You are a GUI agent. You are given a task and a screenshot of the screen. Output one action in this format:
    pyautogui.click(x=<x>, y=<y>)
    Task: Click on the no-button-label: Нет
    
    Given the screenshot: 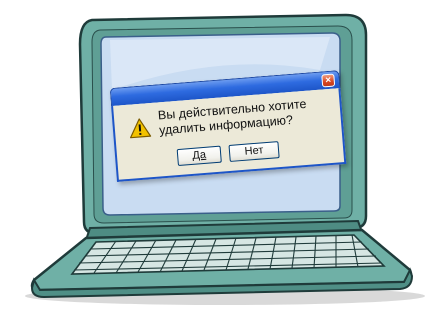 What is the action you would take?
    pyautogui.click(x=254, y=151)
    